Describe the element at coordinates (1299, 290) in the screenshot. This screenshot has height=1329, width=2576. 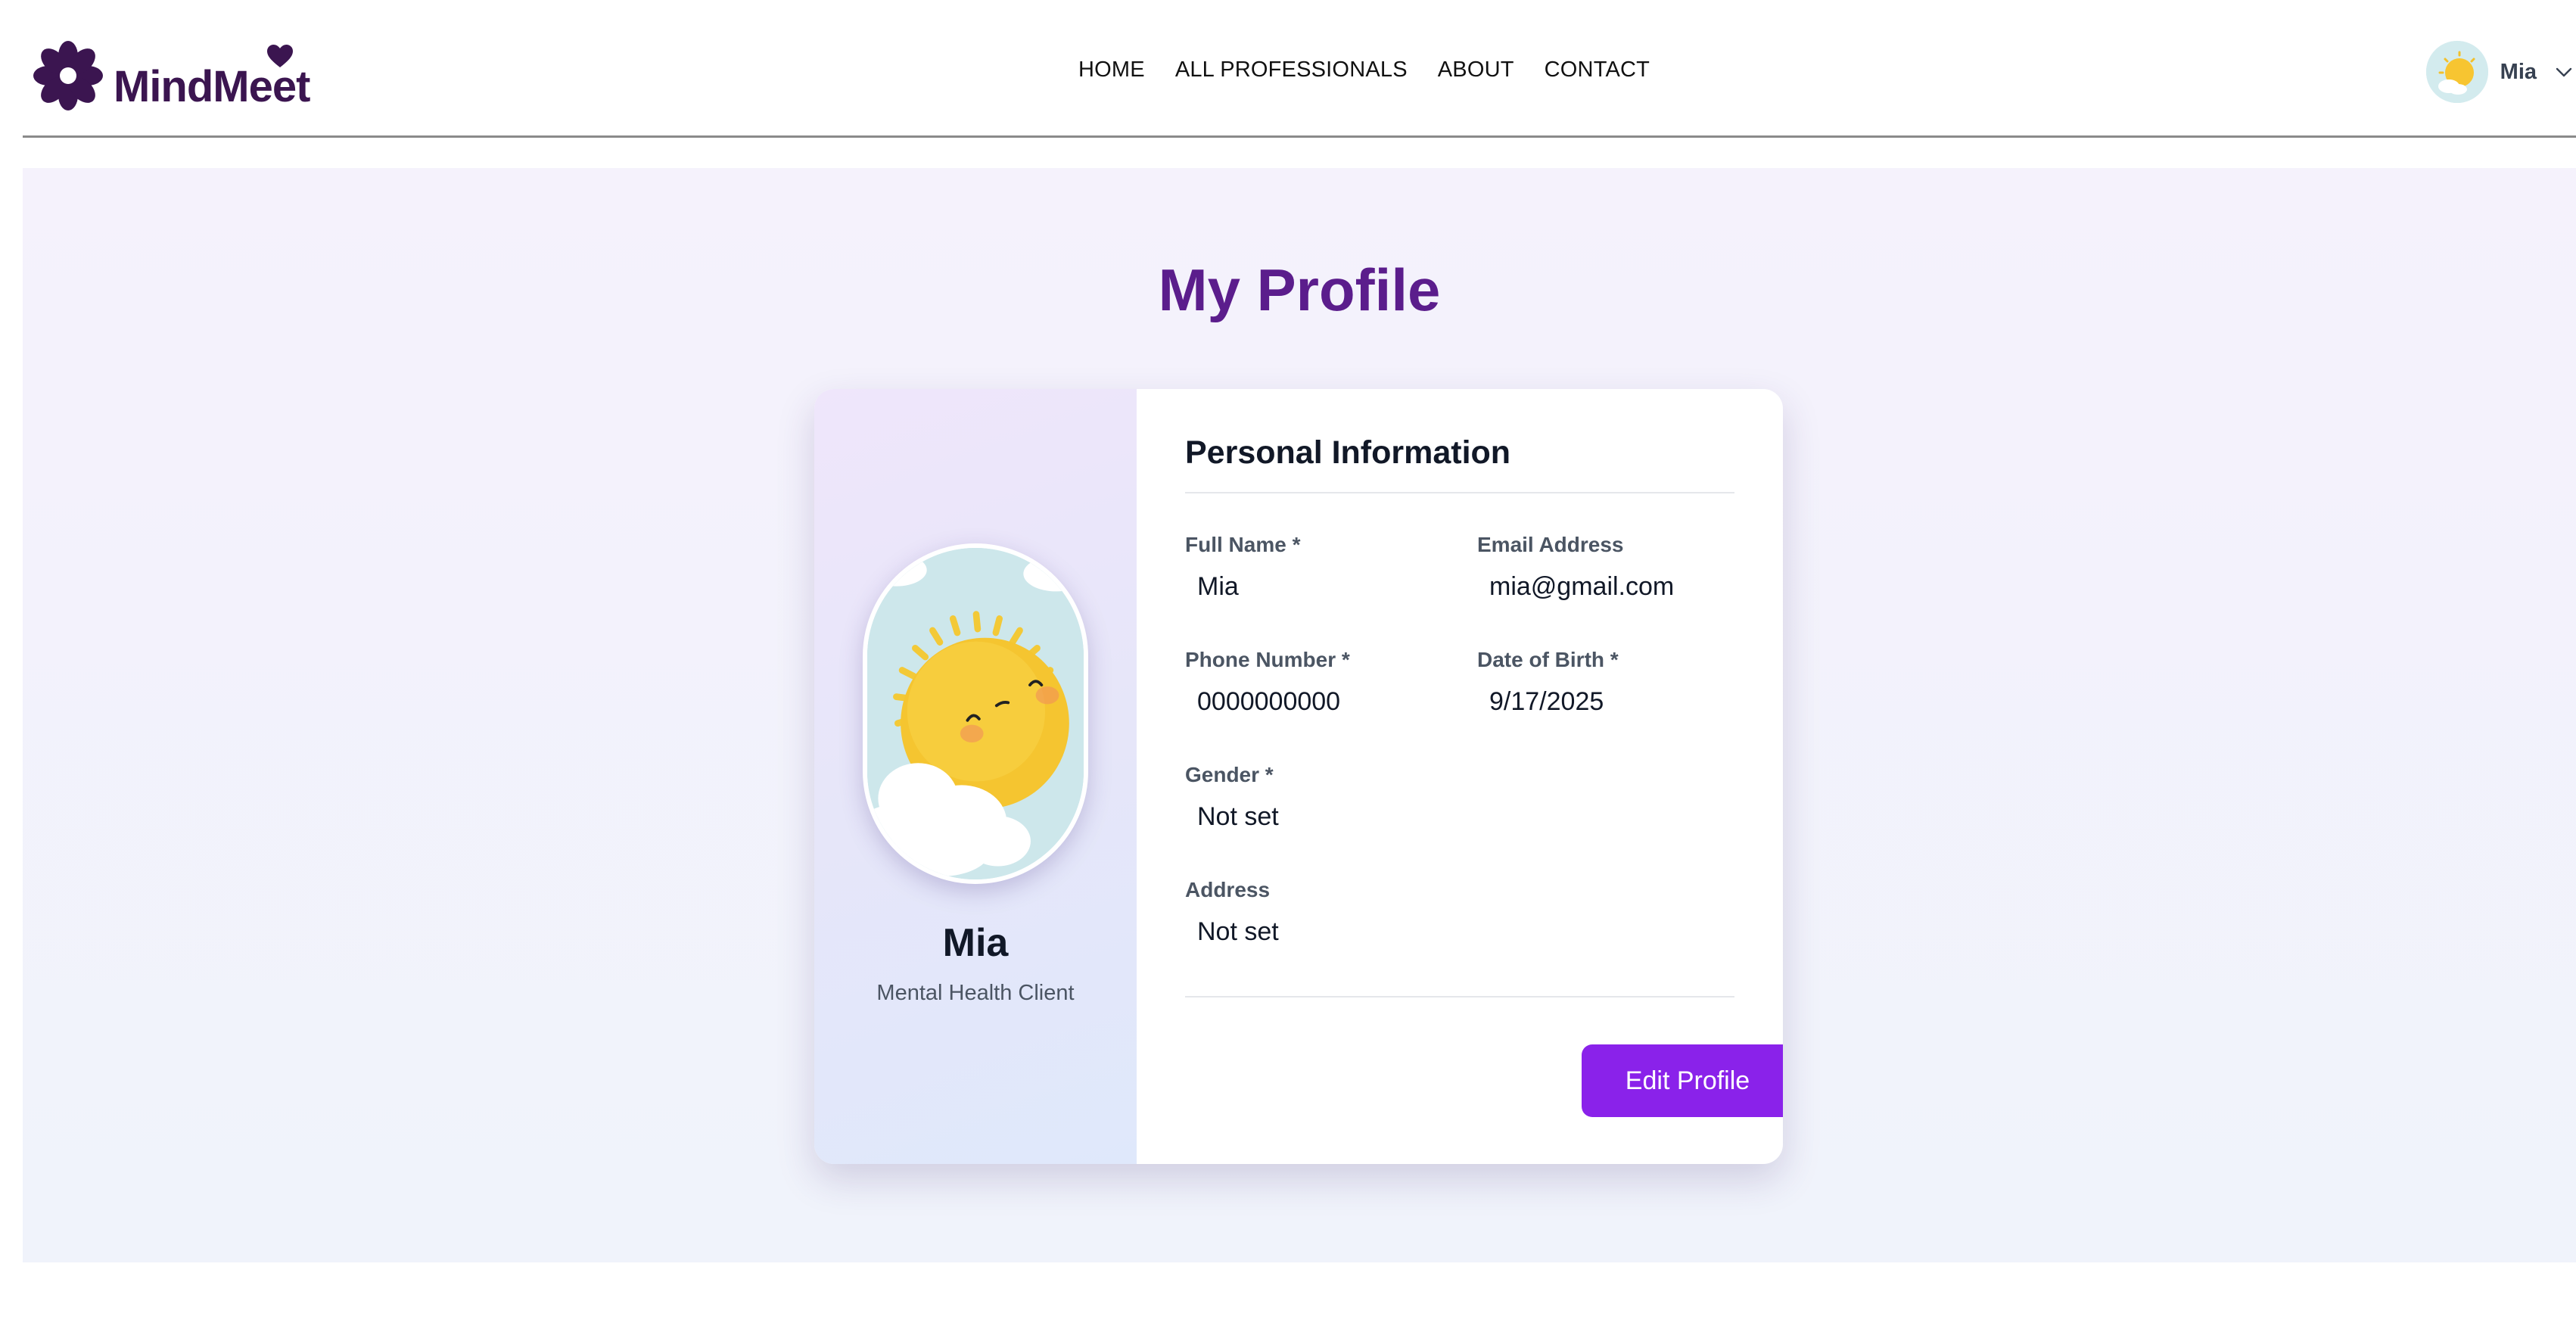
I see `page-title: My Profile` at that location.